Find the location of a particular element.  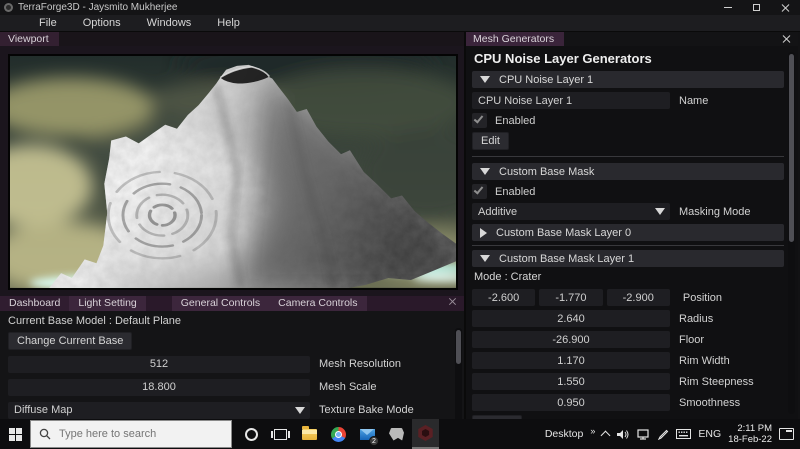

layer-name-input: CPU Noise Layer 1 is located at coordinates (571, 100).